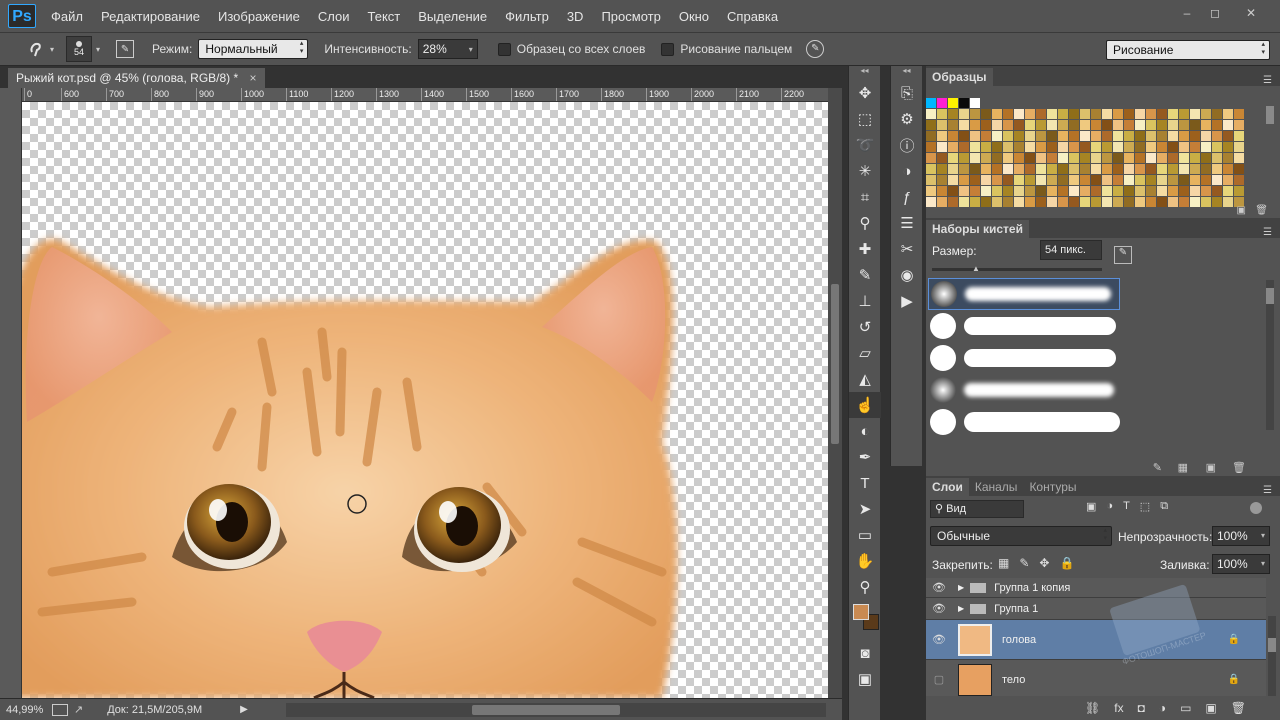 This screenshot has width=1280, height=720. What do you see at coordinates (1215, 13) in the screenshot?
I see `maximize-button: ◻` at bounding box center [1215, 13].